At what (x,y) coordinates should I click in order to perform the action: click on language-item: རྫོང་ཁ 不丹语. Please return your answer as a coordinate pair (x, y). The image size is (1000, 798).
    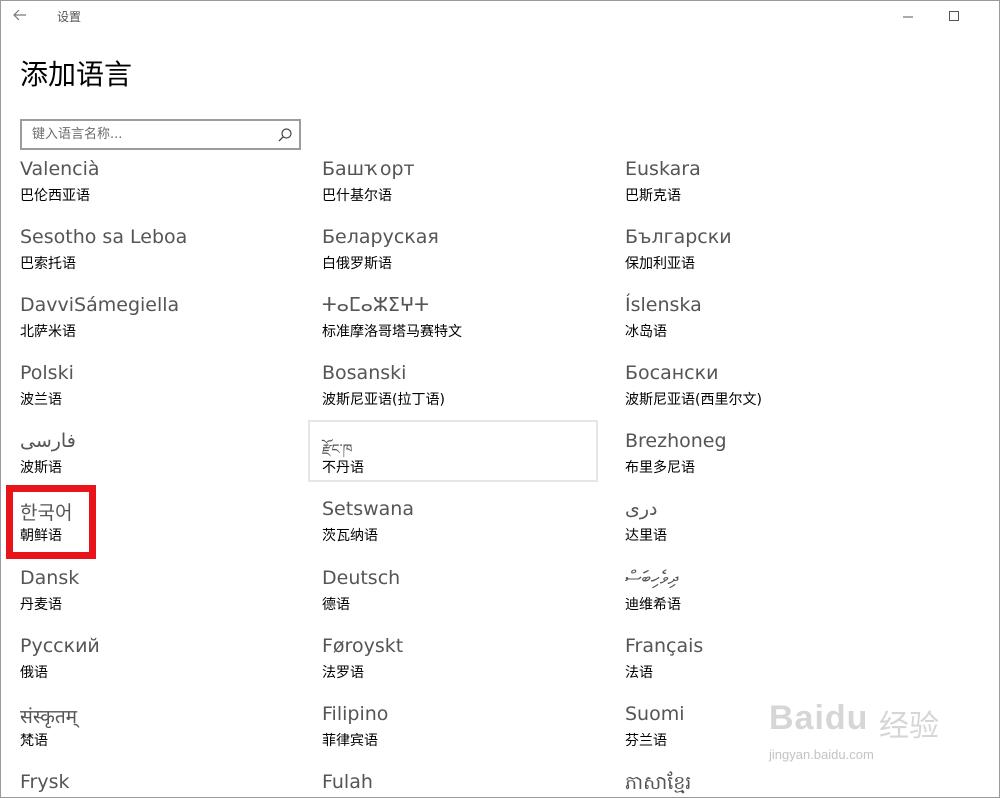
    Looking at the image, I should click on (467, 460).